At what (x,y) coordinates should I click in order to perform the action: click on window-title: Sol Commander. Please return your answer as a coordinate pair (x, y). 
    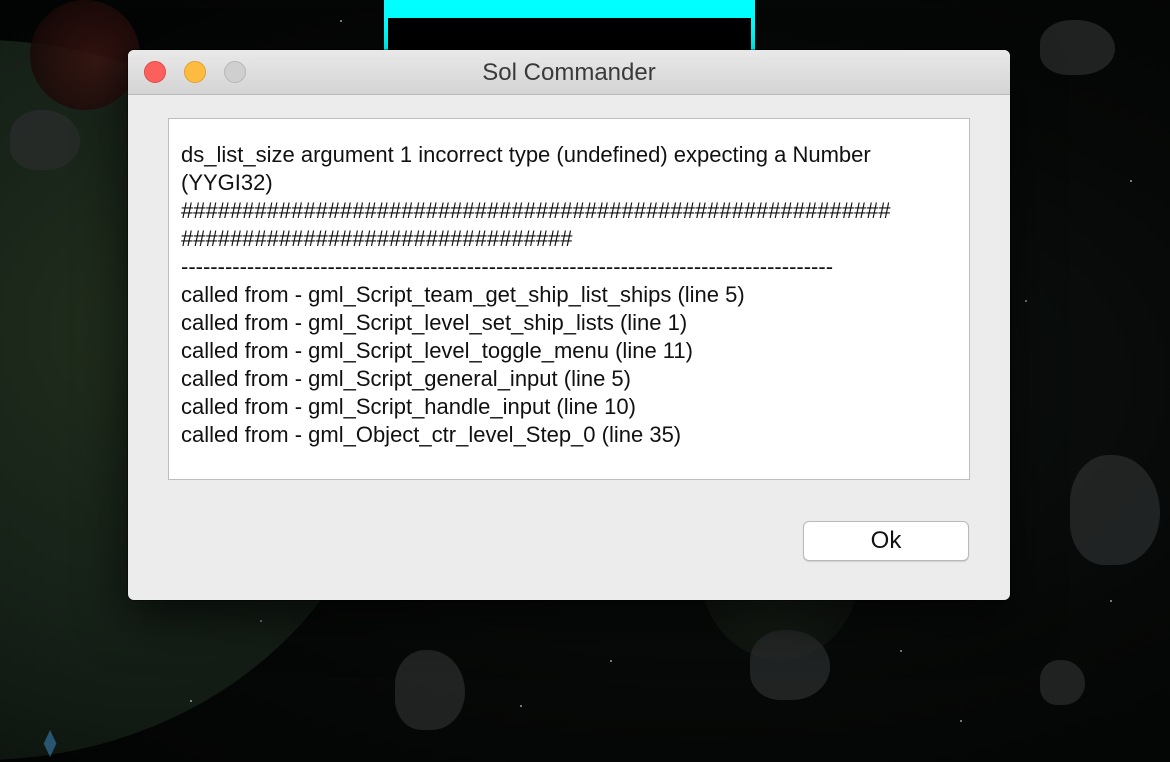
    Looking at the image, I should click on (569, 72).